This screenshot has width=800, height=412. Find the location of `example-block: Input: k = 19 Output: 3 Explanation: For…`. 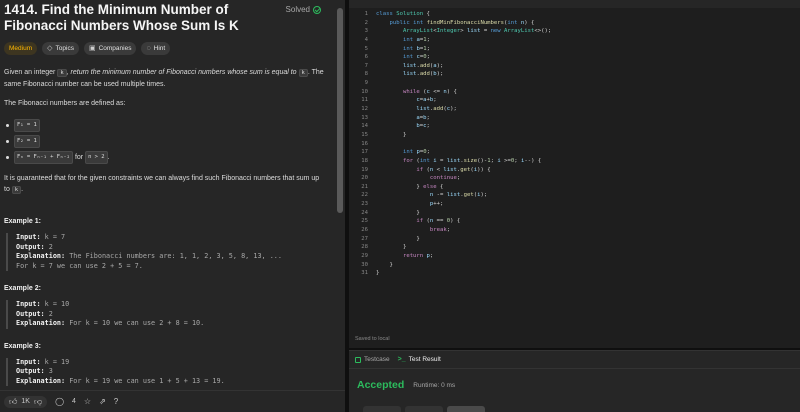

example-block: Input: k = 19 Output: 3 Explanation: For… is located at coordinates (165, 371).